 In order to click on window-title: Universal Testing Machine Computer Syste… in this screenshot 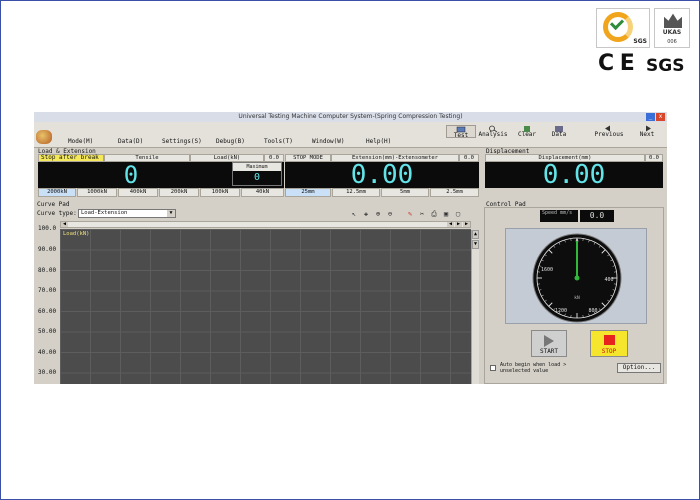, I will do `click(350, 116)`.